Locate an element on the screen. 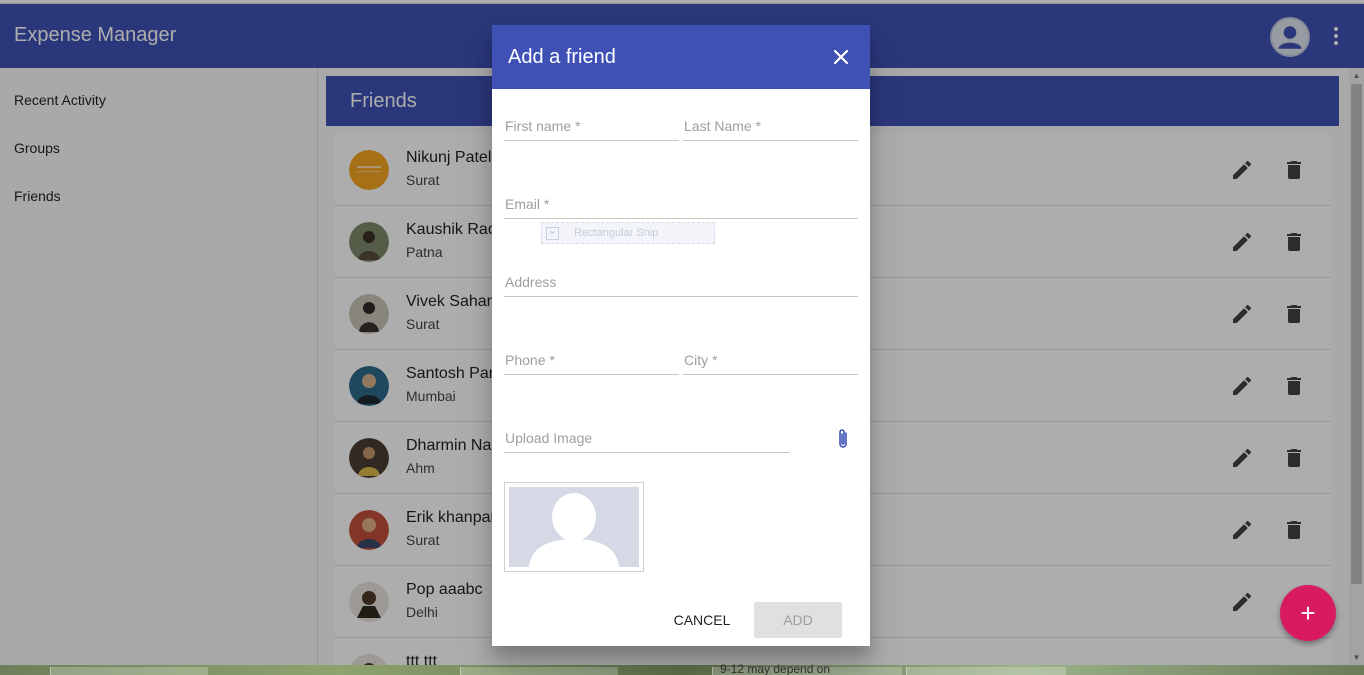 The height and width of the screenshot is (675, 1364). phone-field: Phone * is located at coordinates (591, 360).